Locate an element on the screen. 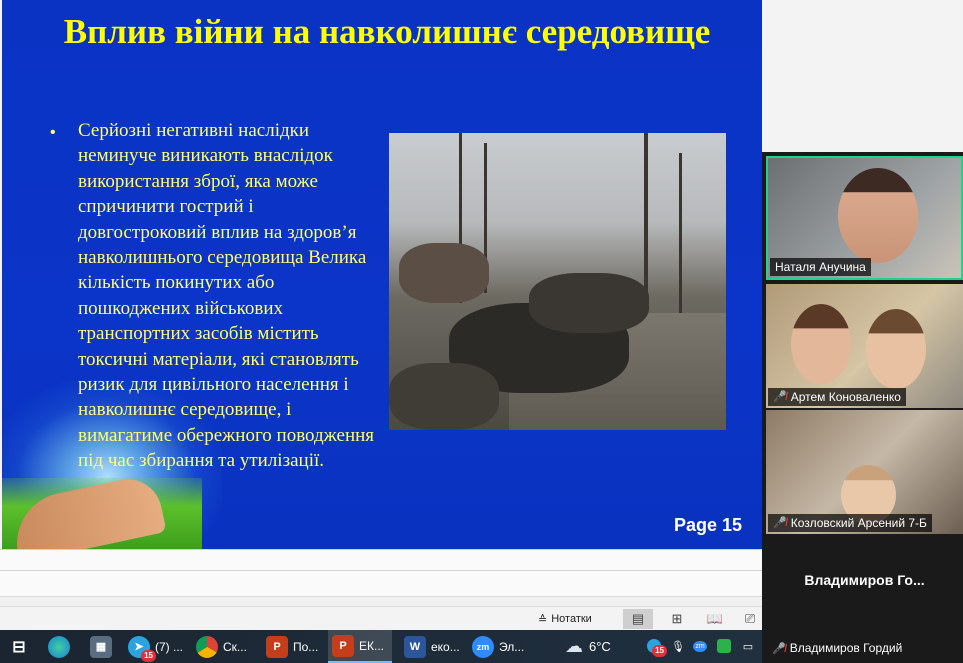  participant-name: Наталя Анучина is located at coordinates (820, 267).